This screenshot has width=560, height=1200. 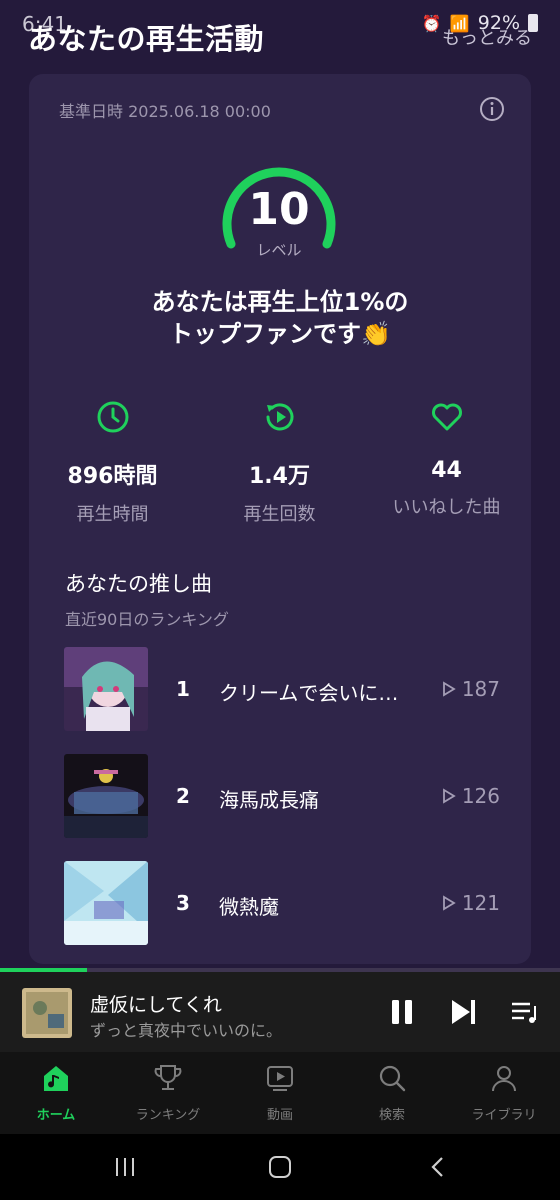 I want to click on stat-value: 1.4万, so click(x=279, y=476).